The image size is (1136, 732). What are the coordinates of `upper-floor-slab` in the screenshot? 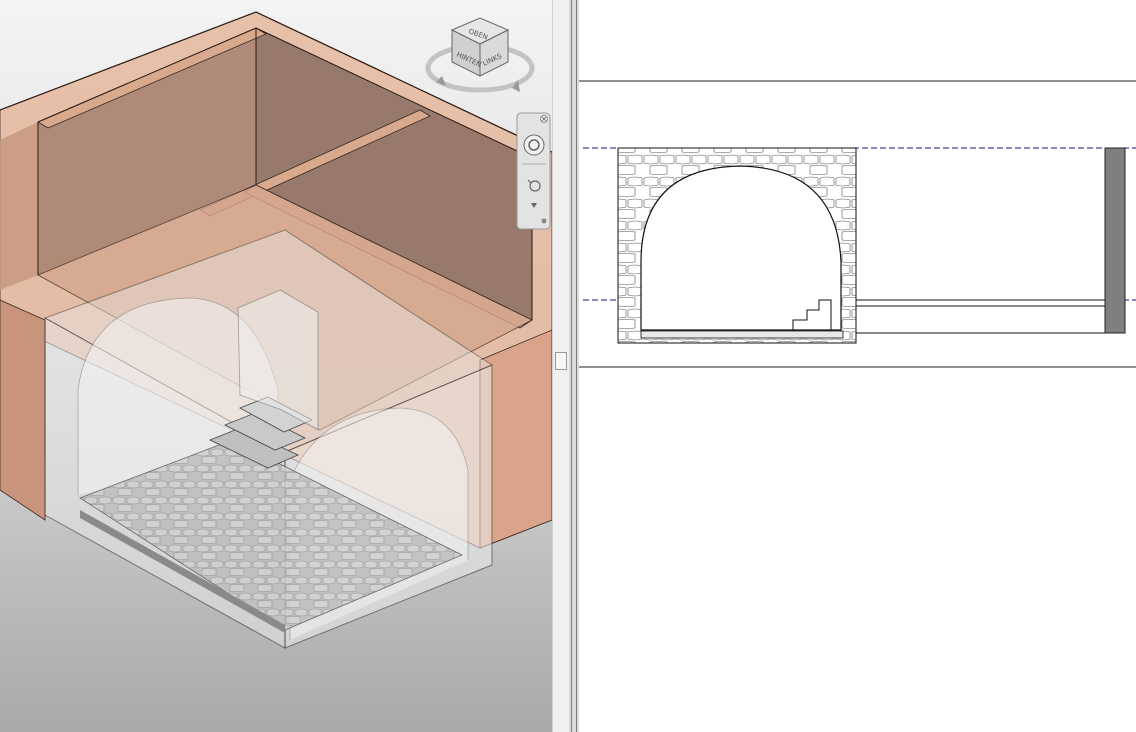 It's located at (981, 303).